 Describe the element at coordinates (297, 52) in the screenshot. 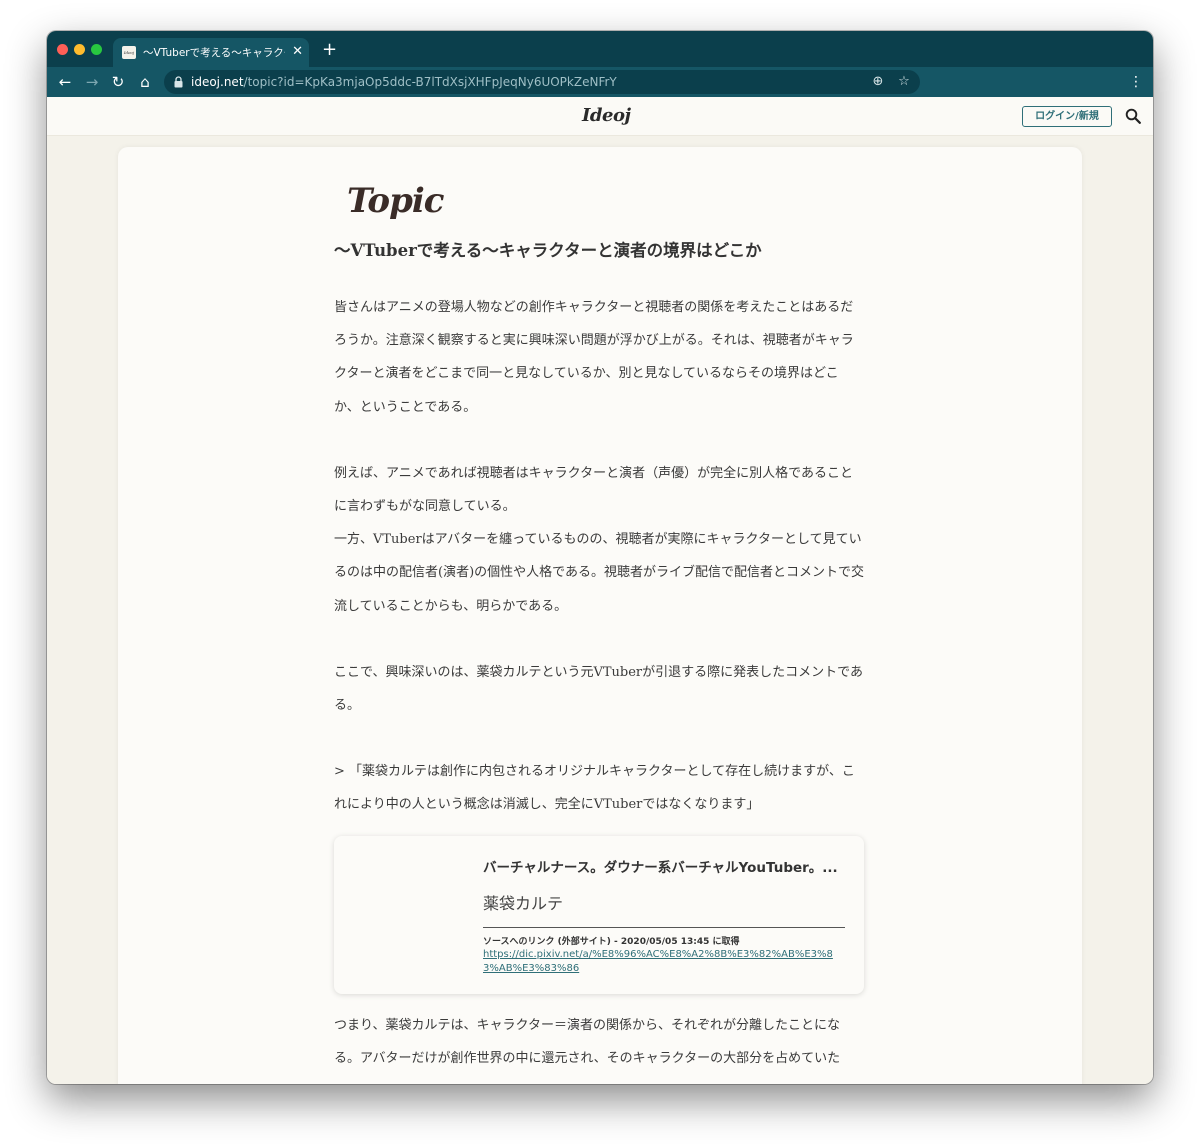

I see `close-icon: ✕` at that location.